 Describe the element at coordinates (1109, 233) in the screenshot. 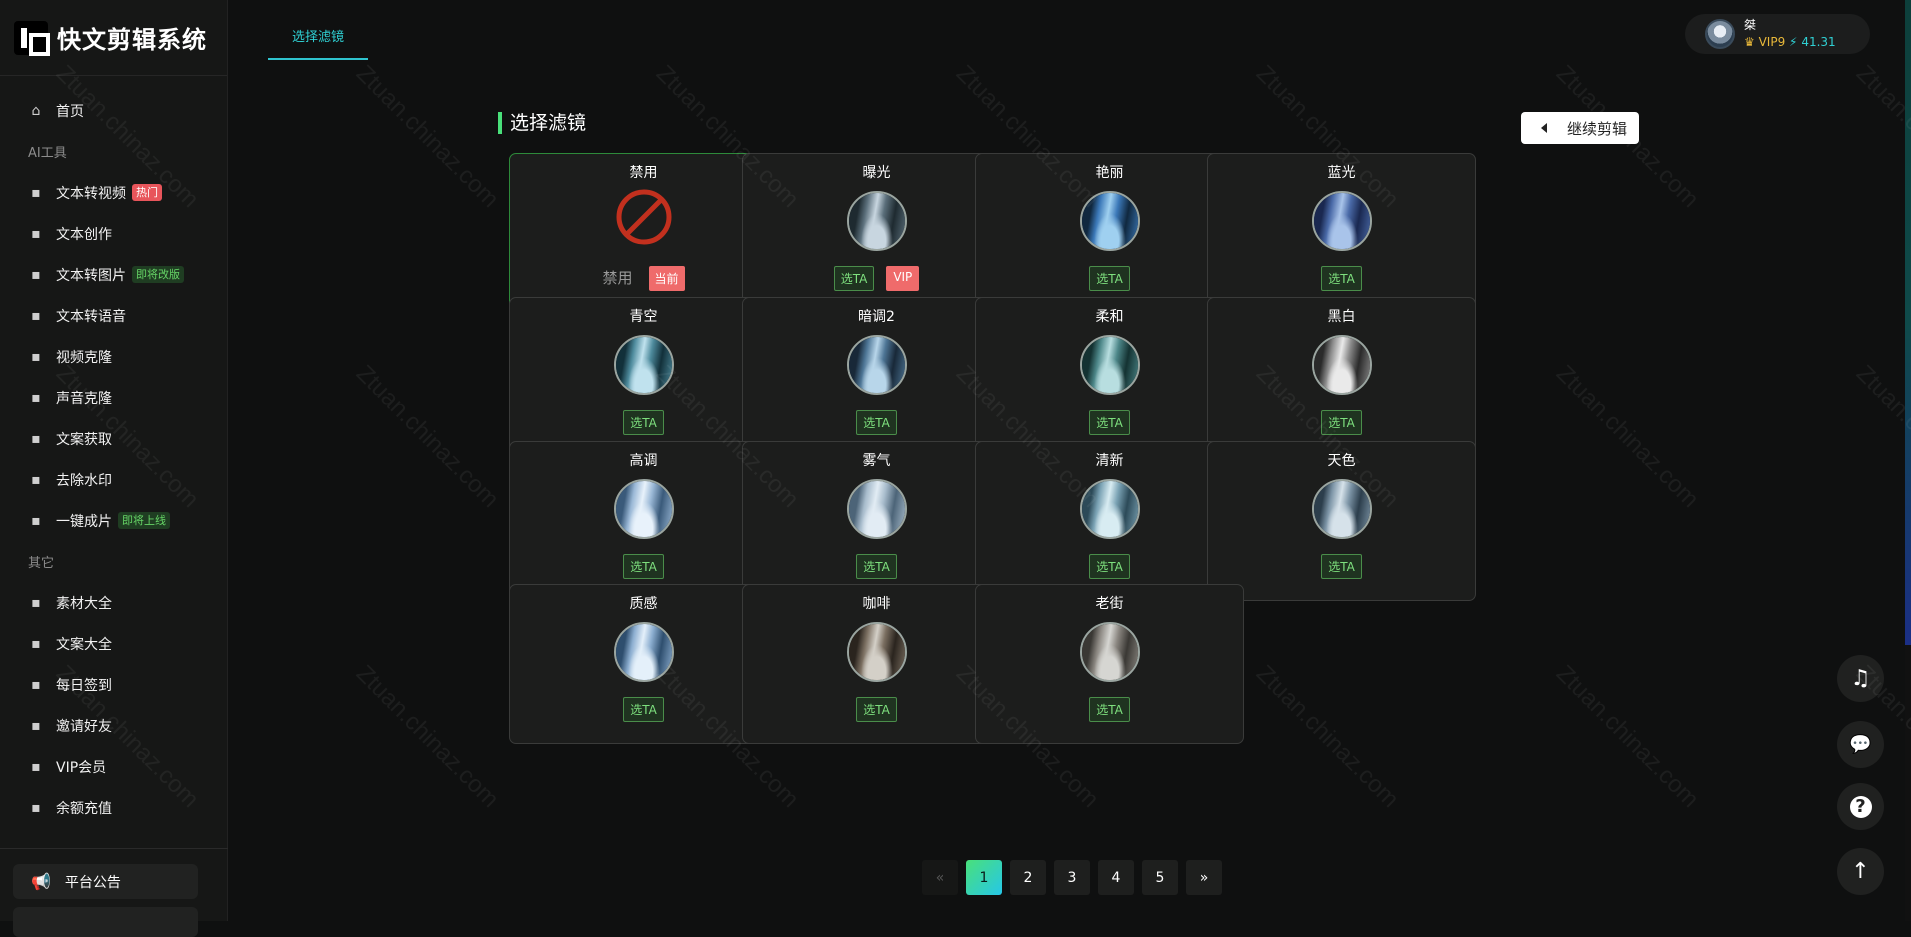

I see `filter-card: 艳丽 选TA` at that location.